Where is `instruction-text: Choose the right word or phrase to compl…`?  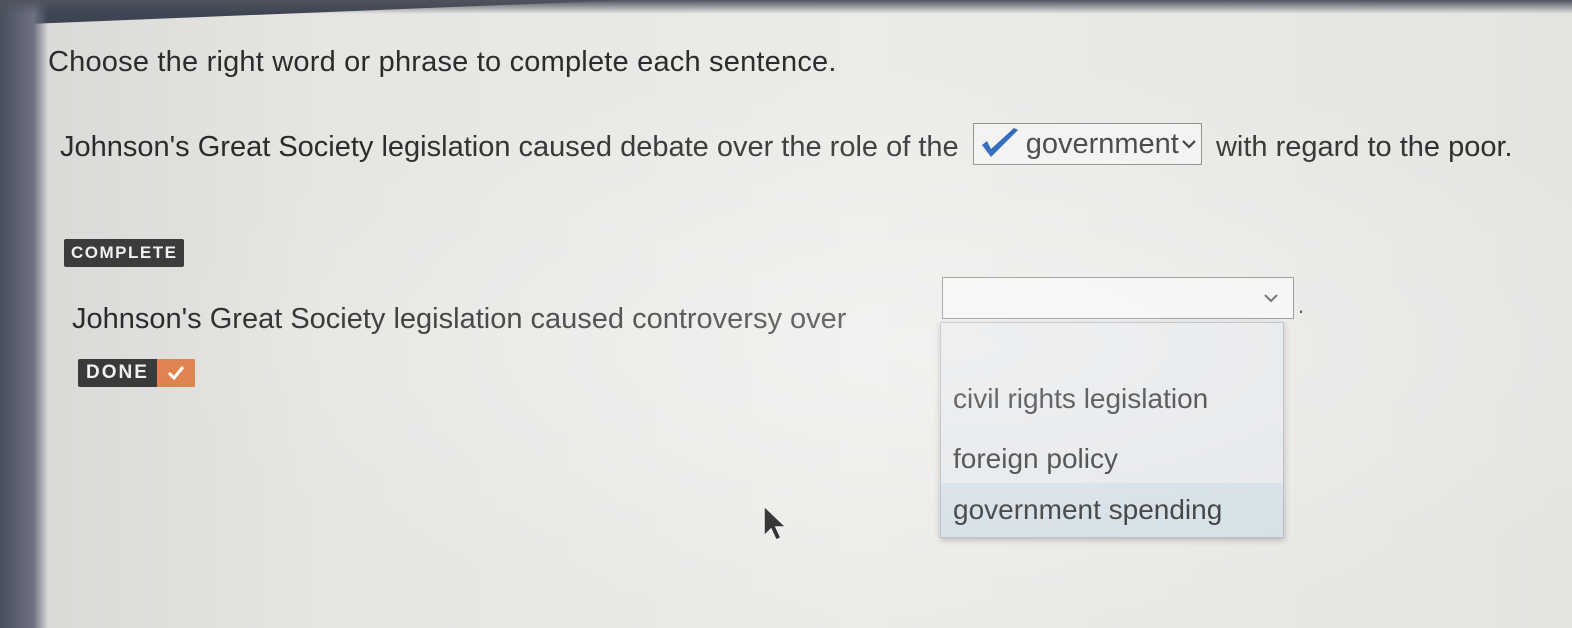 instruction-text: Choose the right word or phrase to compl… is located at coordinates (442, 62).